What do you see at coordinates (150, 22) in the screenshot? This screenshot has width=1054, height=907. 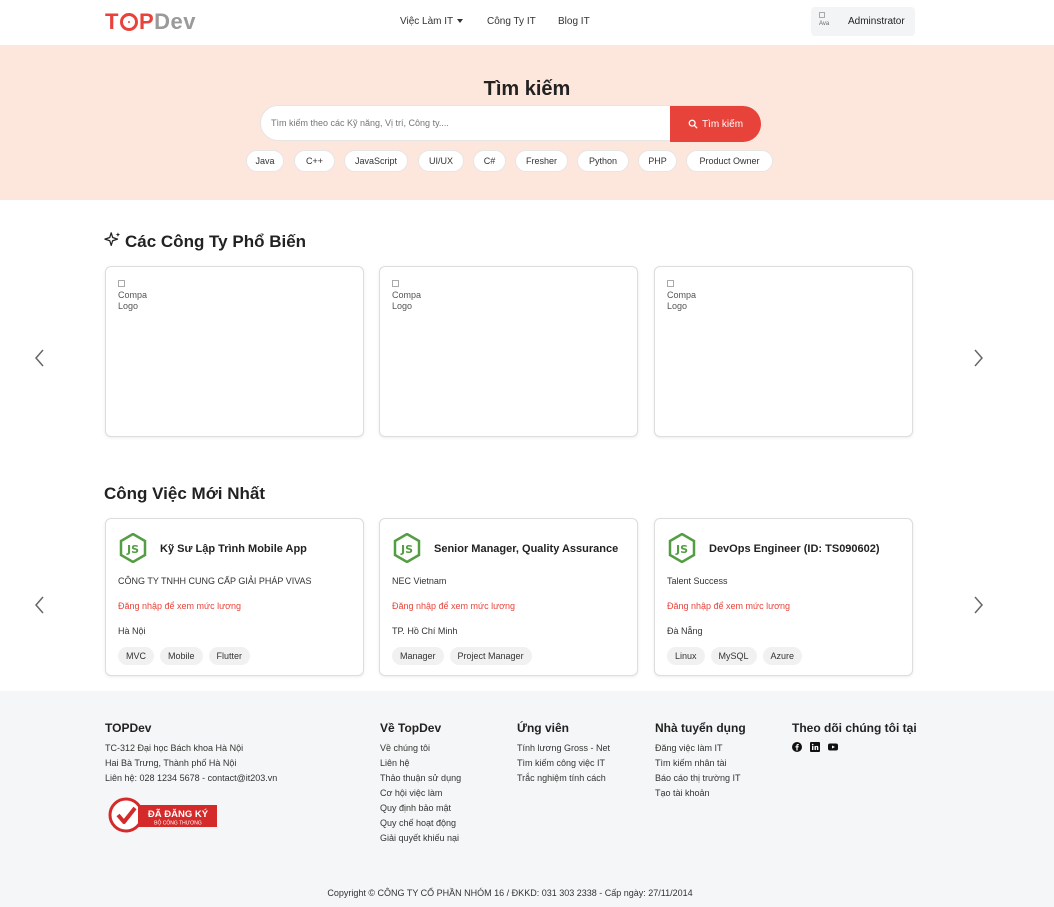 I see `topdev-logo: T PDev` at bounding box center [150, 22].